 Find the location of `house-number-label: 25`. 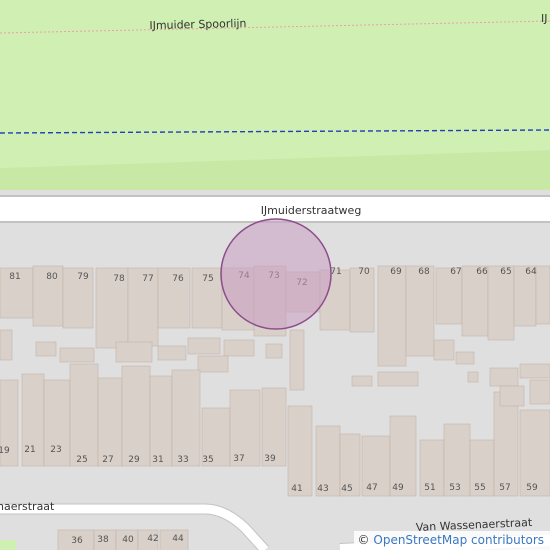

house-number-label: 25 is located at coordinates (81, 460).